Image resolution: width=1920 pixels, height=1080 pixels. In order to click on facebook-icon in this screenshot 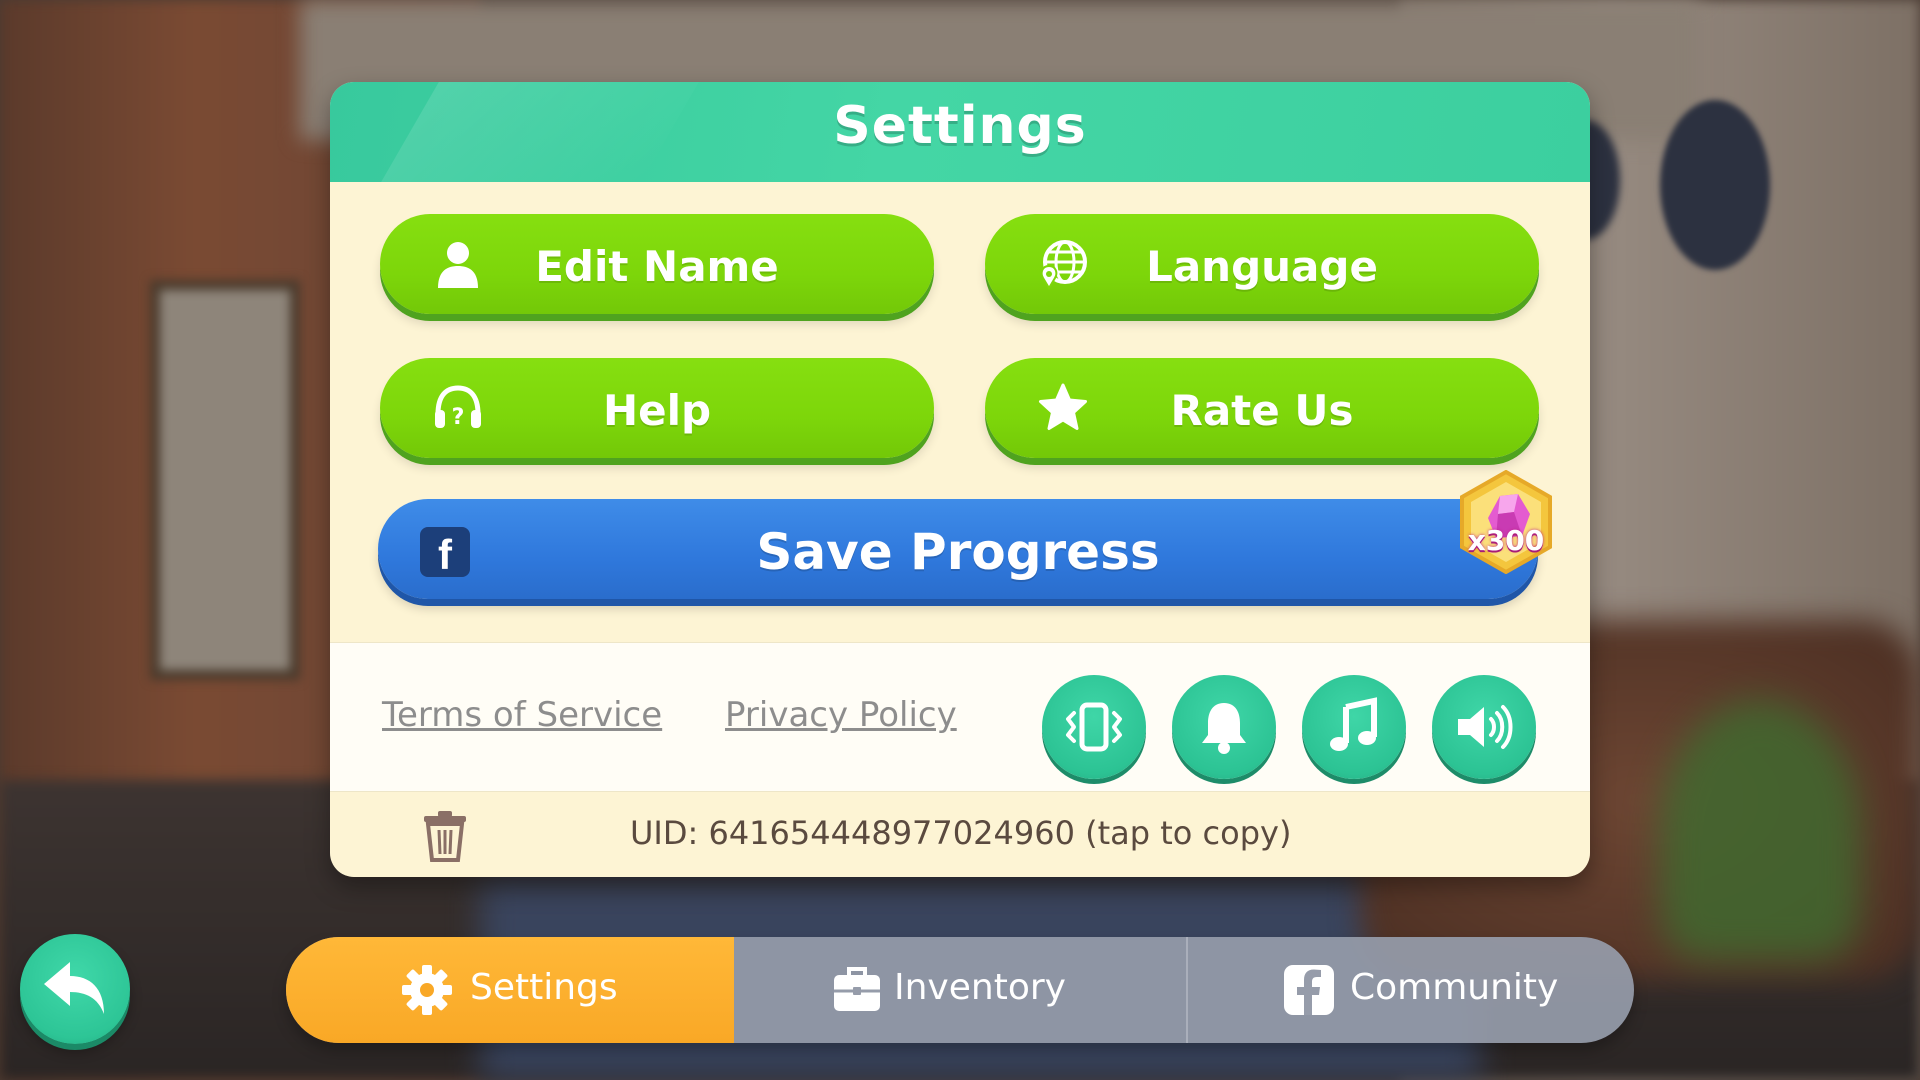, I will do `click(1309, 990)`.